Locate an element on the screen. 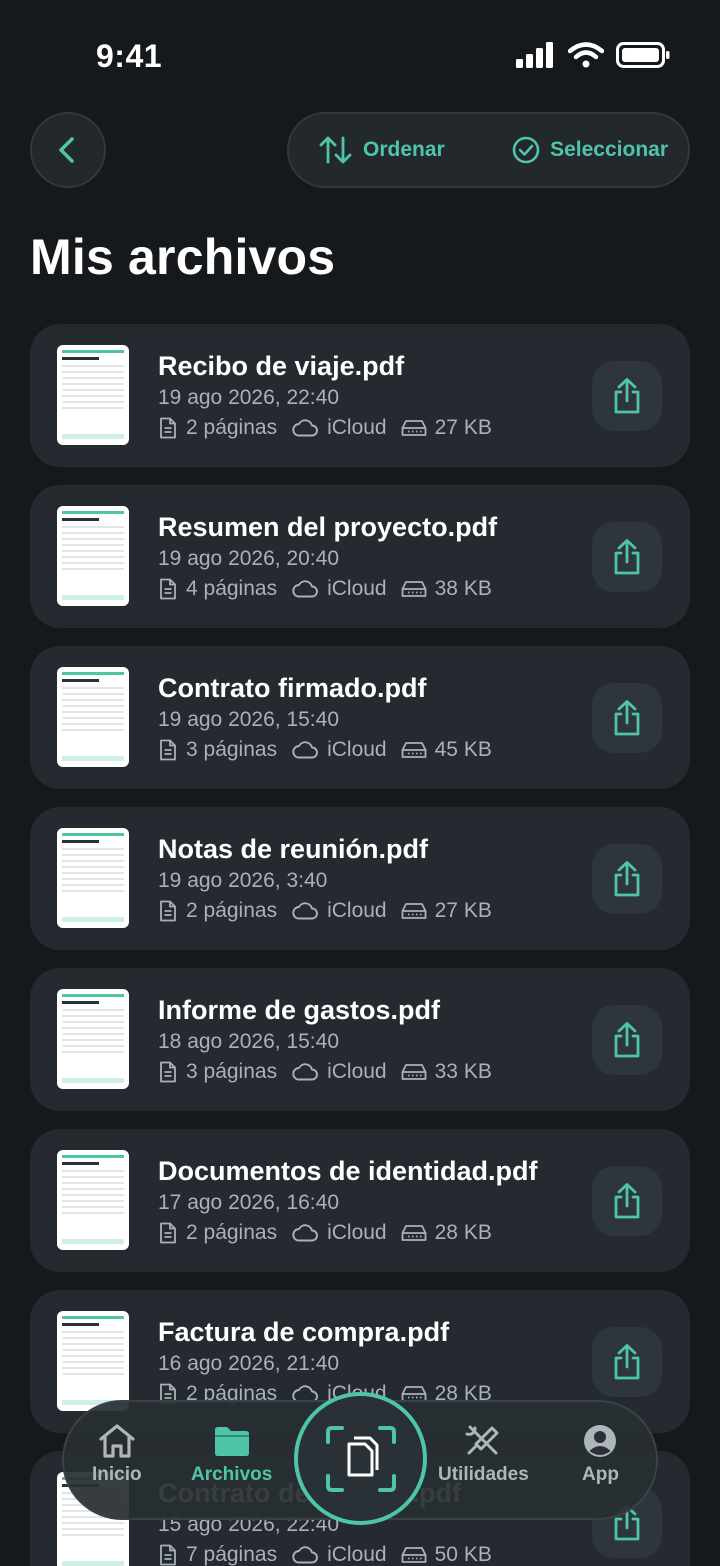 Image resolution: width=720 pixels, height=1566 pixels. back-button is located at coordinates (68, 150).